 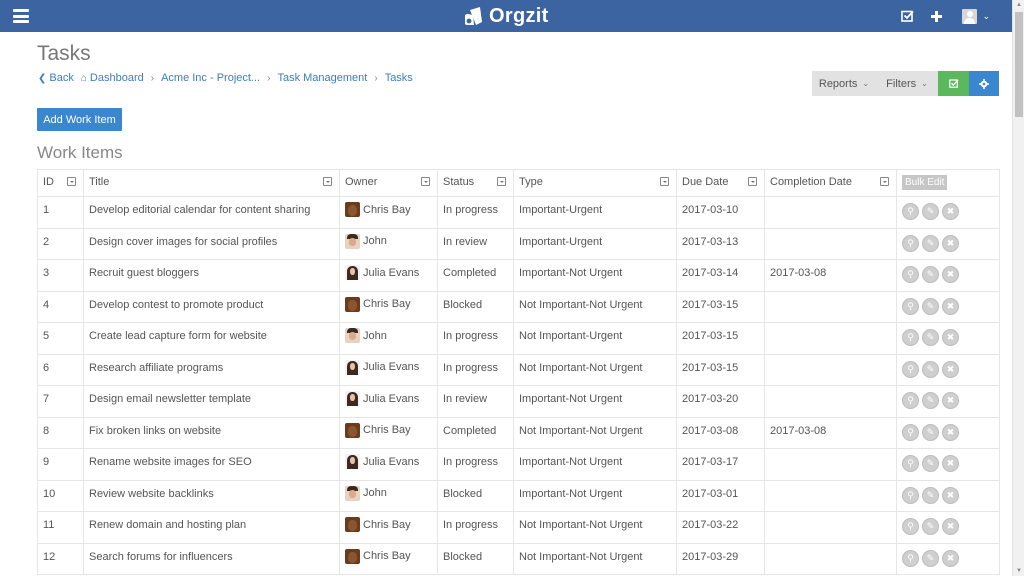 I want to click on user-menu-button: ⌄, so click(x=976, y=16).